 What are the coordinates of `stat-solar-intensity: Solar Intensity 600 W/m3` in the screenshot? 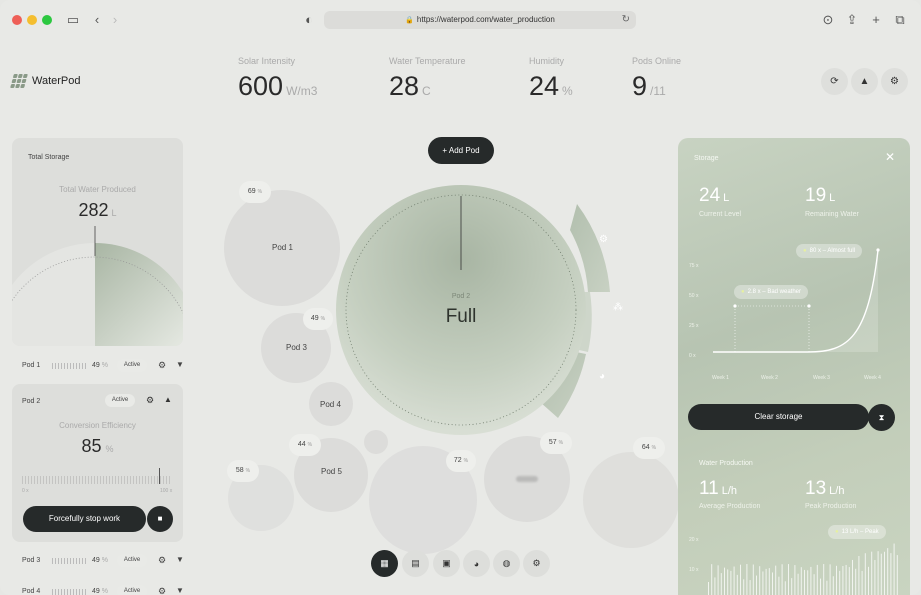 It's located at (277, 79).